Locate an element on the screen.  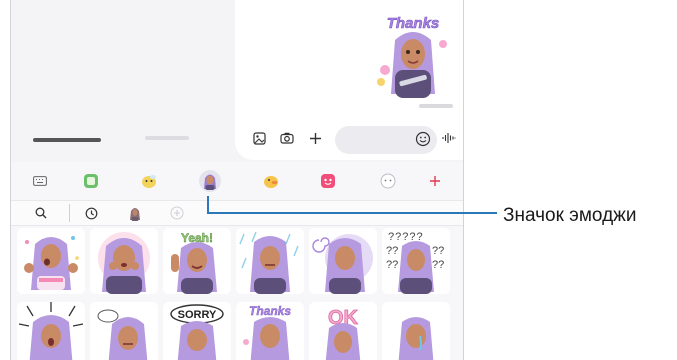
sticker-shocked is located at coordinates (51, 331).